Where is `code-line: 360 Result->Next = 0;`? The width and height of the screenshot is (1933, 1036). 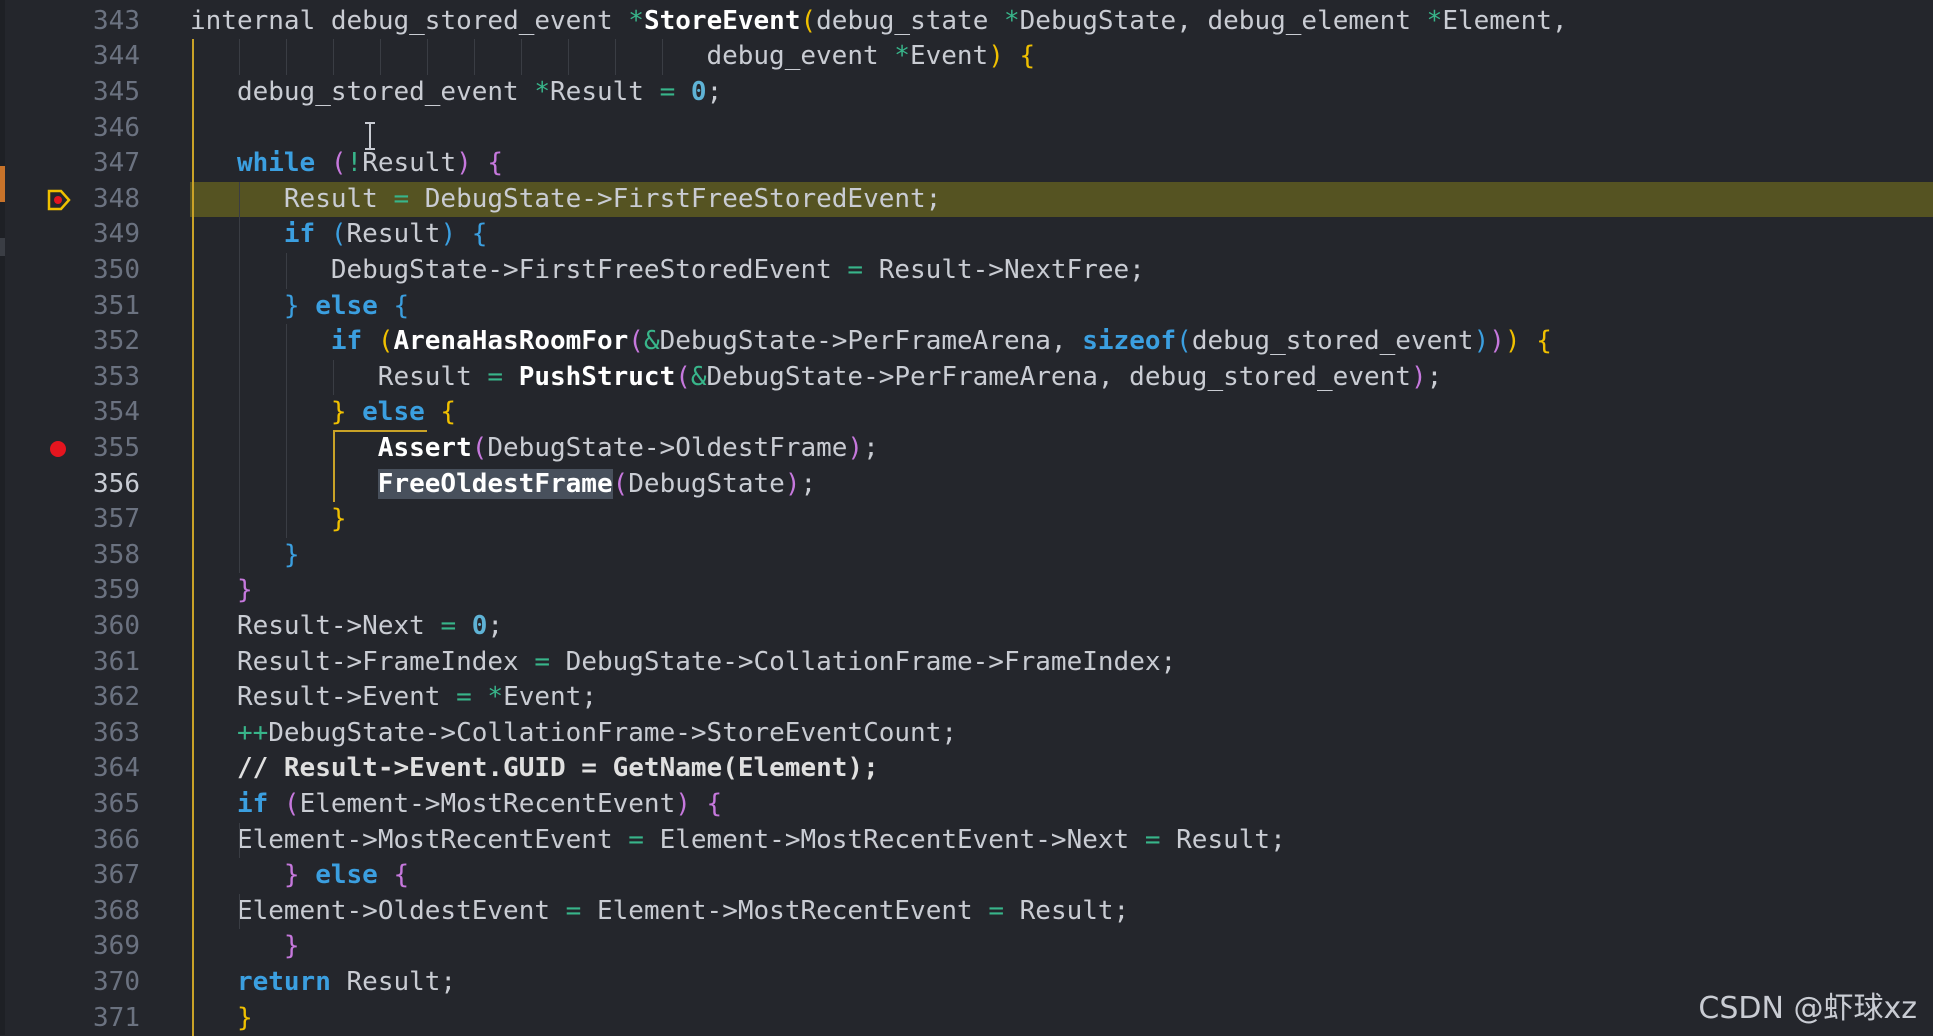
code-line: 360 Result->Next = 0; is located at coordinates (966, 627).